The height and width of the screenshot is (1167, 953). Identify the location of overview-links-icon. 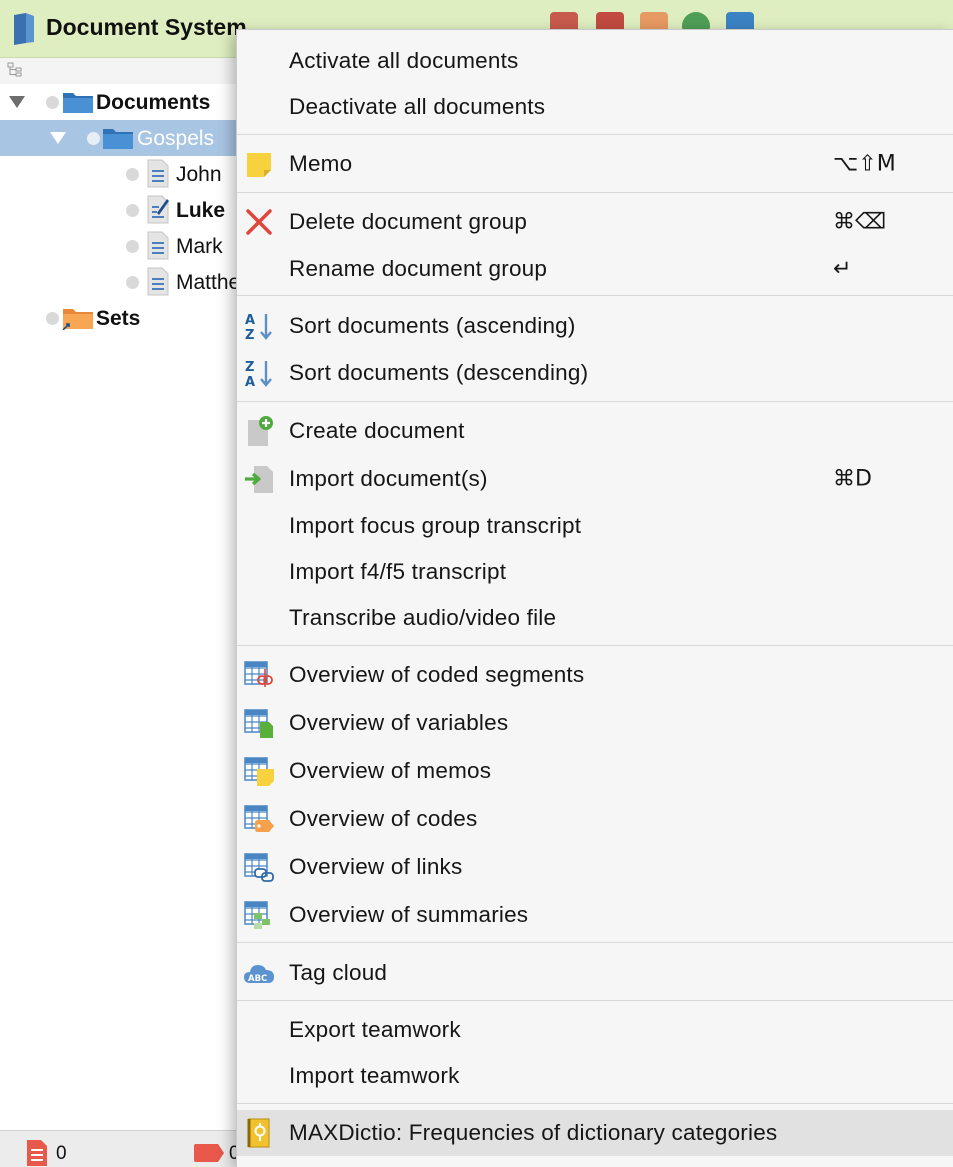
(259, 867).